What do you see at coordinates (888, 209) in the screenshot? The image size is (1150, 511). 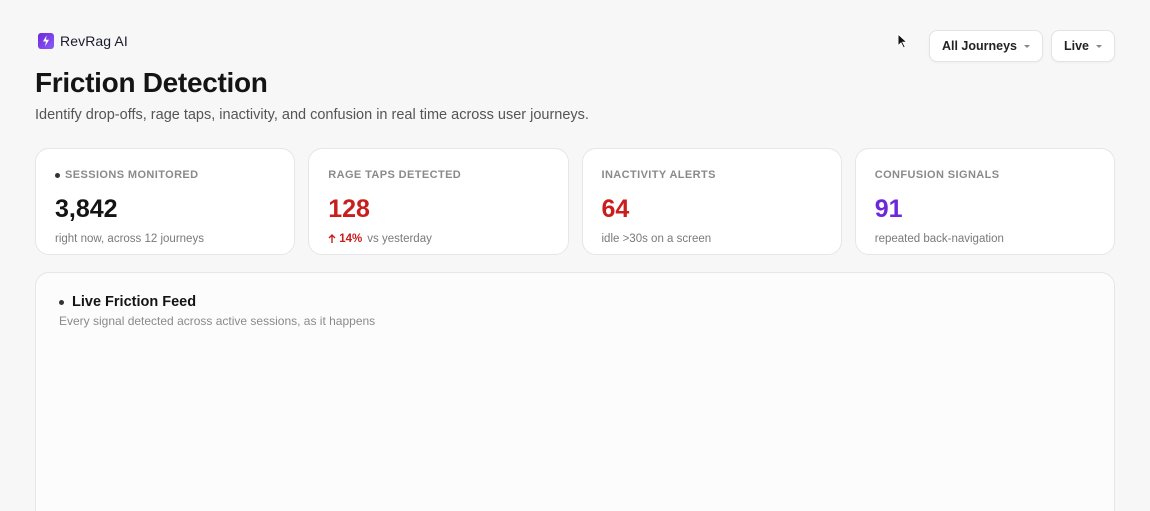 I see `card-value: 91` at bounding box center [888, 209].